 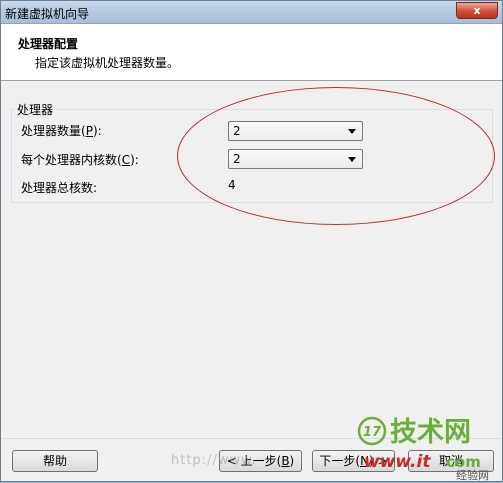 I want to click on cores-per-processor-label: 每个处理器内核数(C):, so click(x=80, y=160).